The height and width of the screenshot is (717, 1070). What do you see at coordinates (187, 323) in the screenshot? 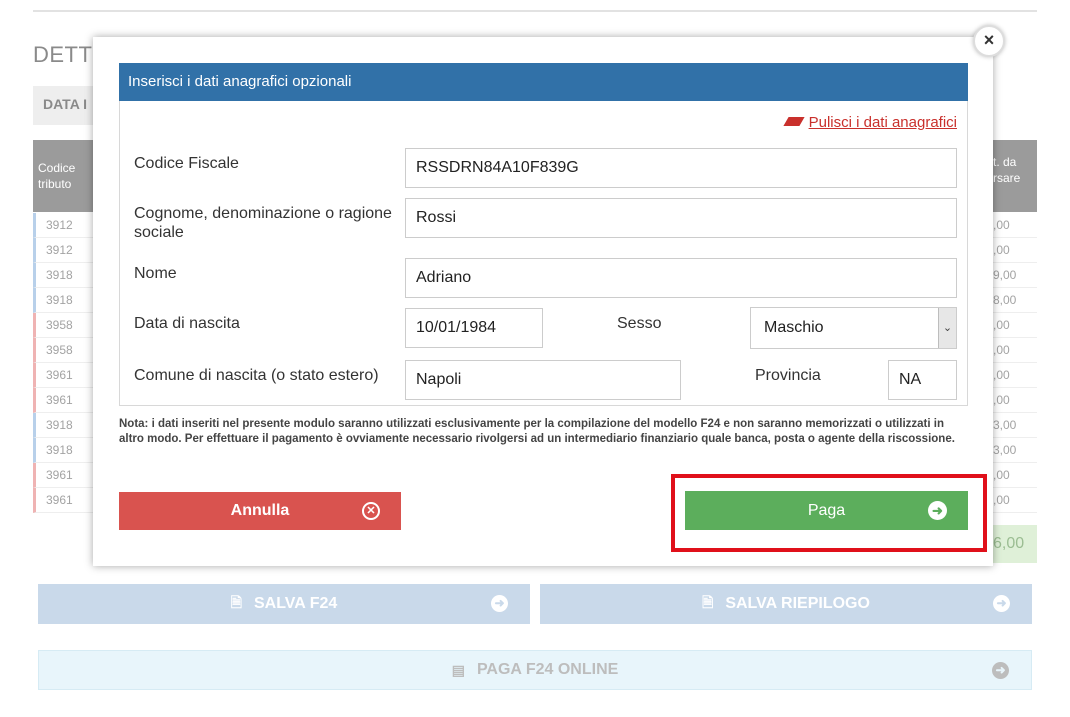
I see `data-nascita-label: Data di nascita` at bounding box center [187, 323].